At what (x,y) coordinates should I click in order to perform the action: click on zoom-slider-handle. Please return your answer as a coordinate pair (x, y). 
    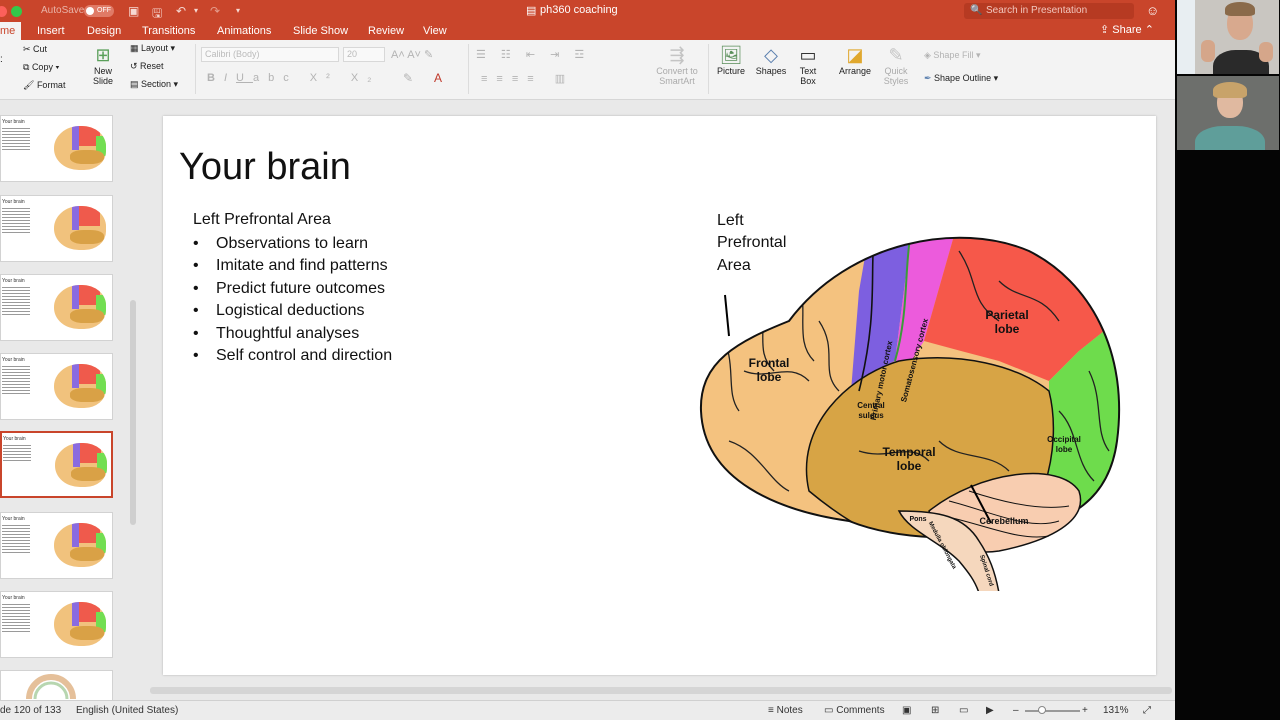
    Looking at the image, I should click on (1042, 710).